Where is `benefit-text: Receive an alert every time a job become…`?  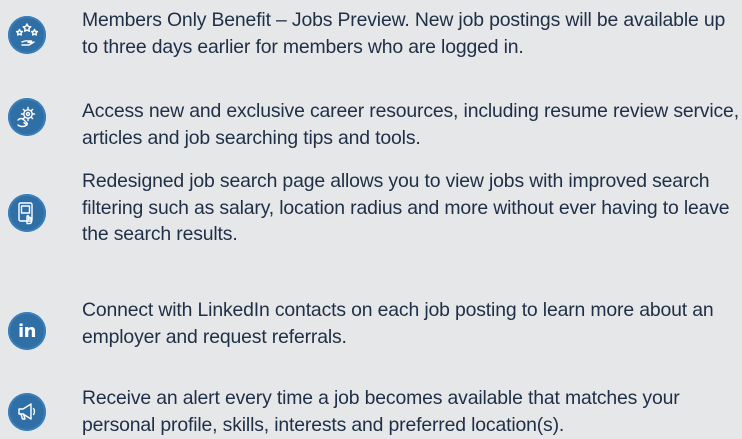
benefit-text: Receive an alert every time a job become… is located at coordinates (381, 411).